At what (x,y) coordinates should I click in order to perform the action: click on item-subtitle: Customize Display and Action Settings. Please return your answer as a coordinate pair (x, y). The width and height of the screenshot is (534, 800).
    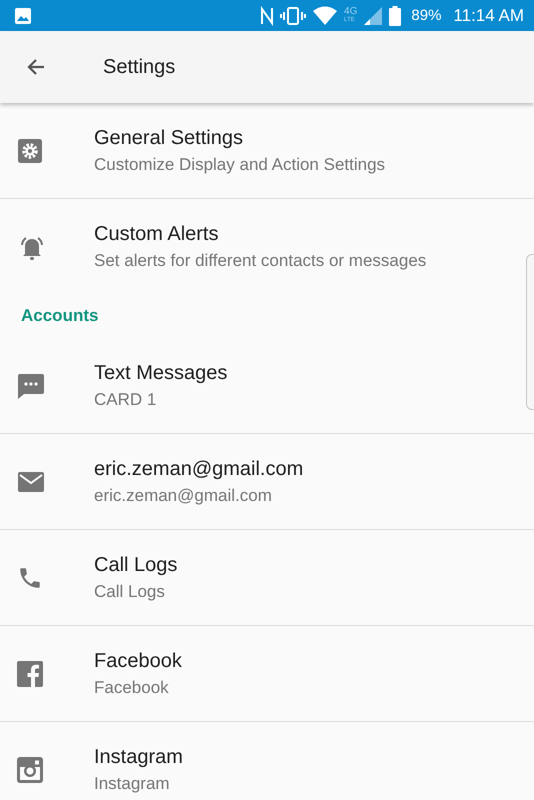
    Looking at the image, I should click on (240, 164).